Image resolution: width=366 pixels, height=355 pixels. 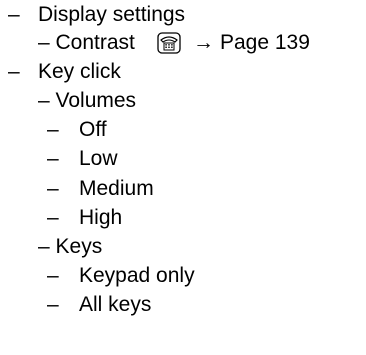 What do you see at coordinates (70, 246) in the screenshot?
I see `keys-label: – Keys` at bounding box center [70, 246].